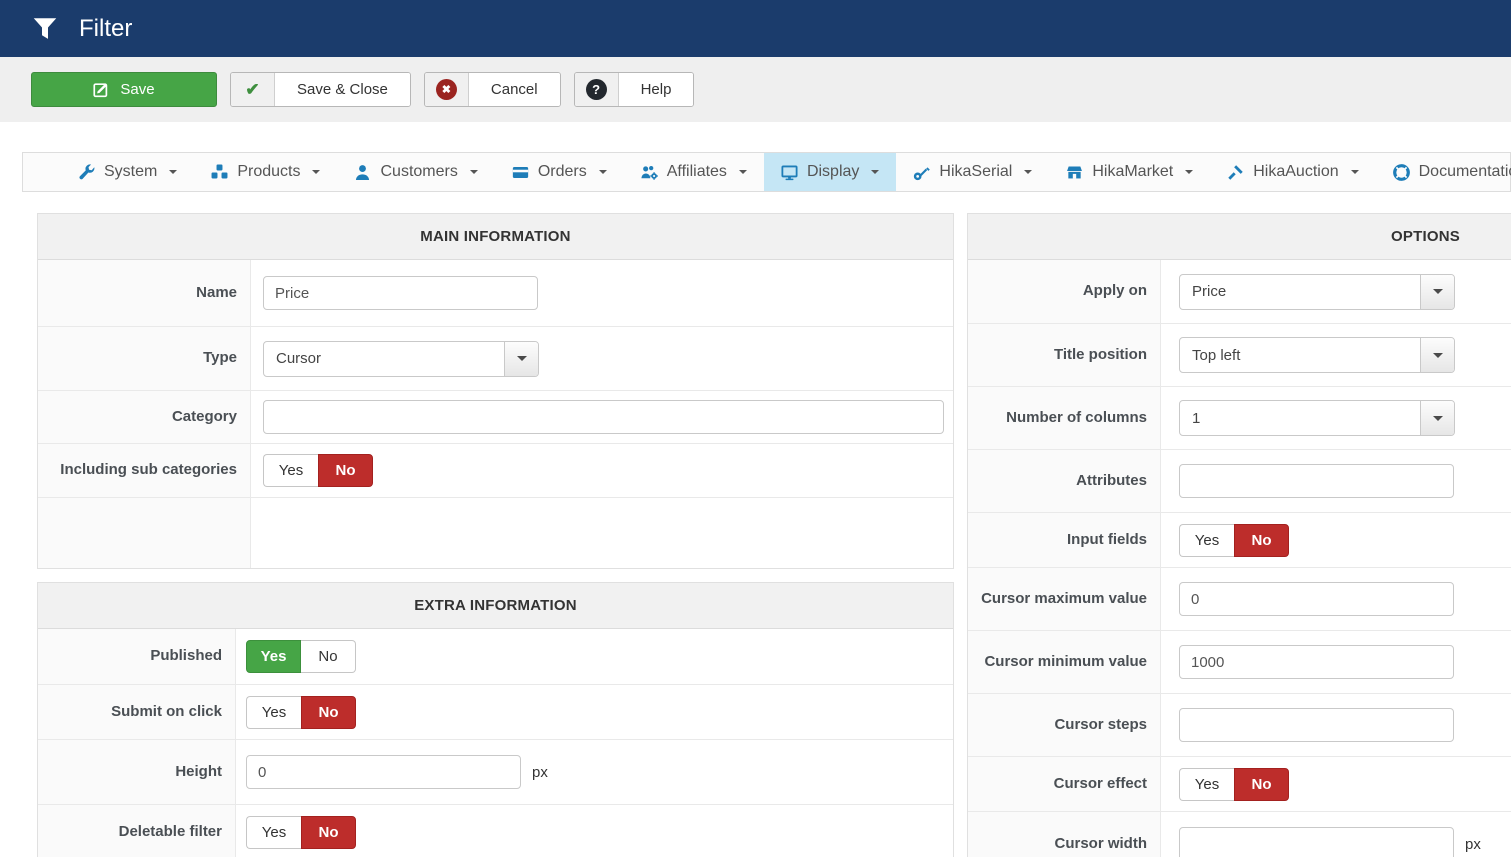 The image size is (1511, 857). Describe the element at coordinates (86, 172) in the screenshot. I see `wrench-icon` at that location.